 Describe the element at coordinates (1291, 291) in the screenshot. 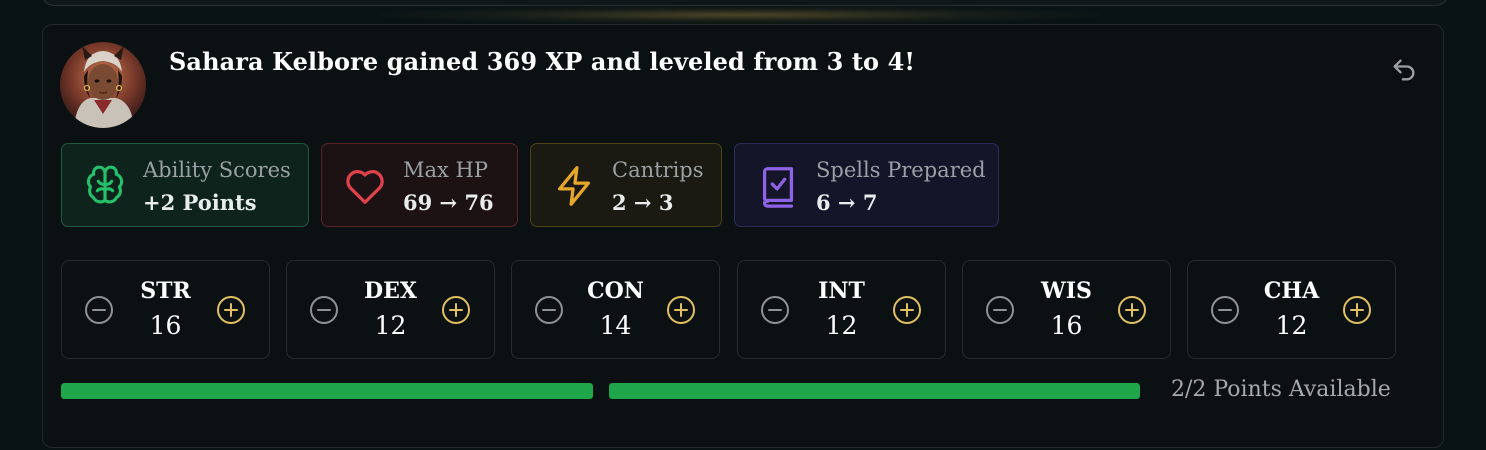

I see `stat-abbr: CHA` at that location.